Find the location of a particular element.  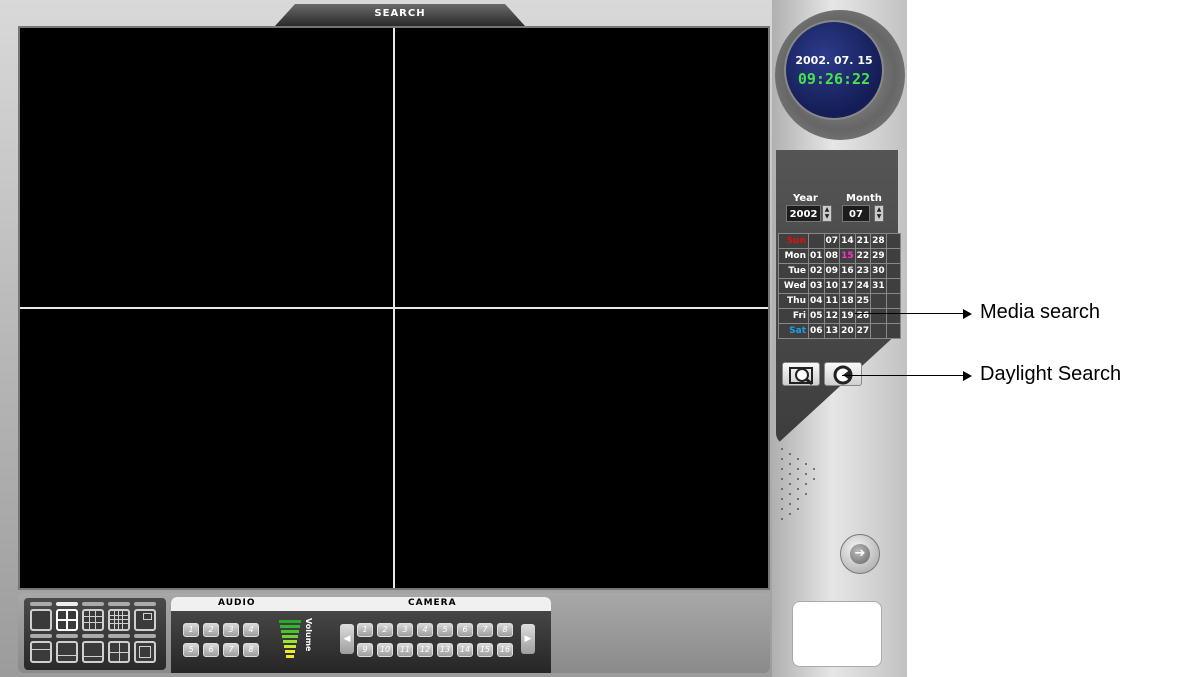

calendar-date-cell: 18 is located at coordinates (847, 301).